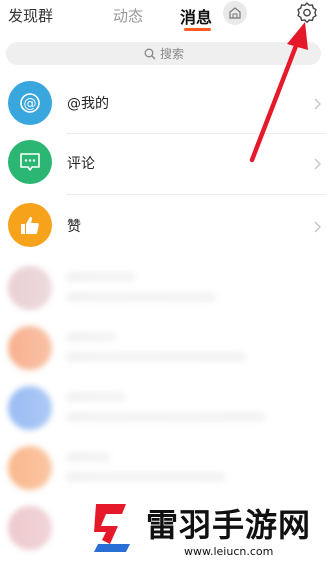 This screenshot has width=326, height=565. I want to click on watermark: 雷羽手游网 www.leiucn.com, so click(200, 527).